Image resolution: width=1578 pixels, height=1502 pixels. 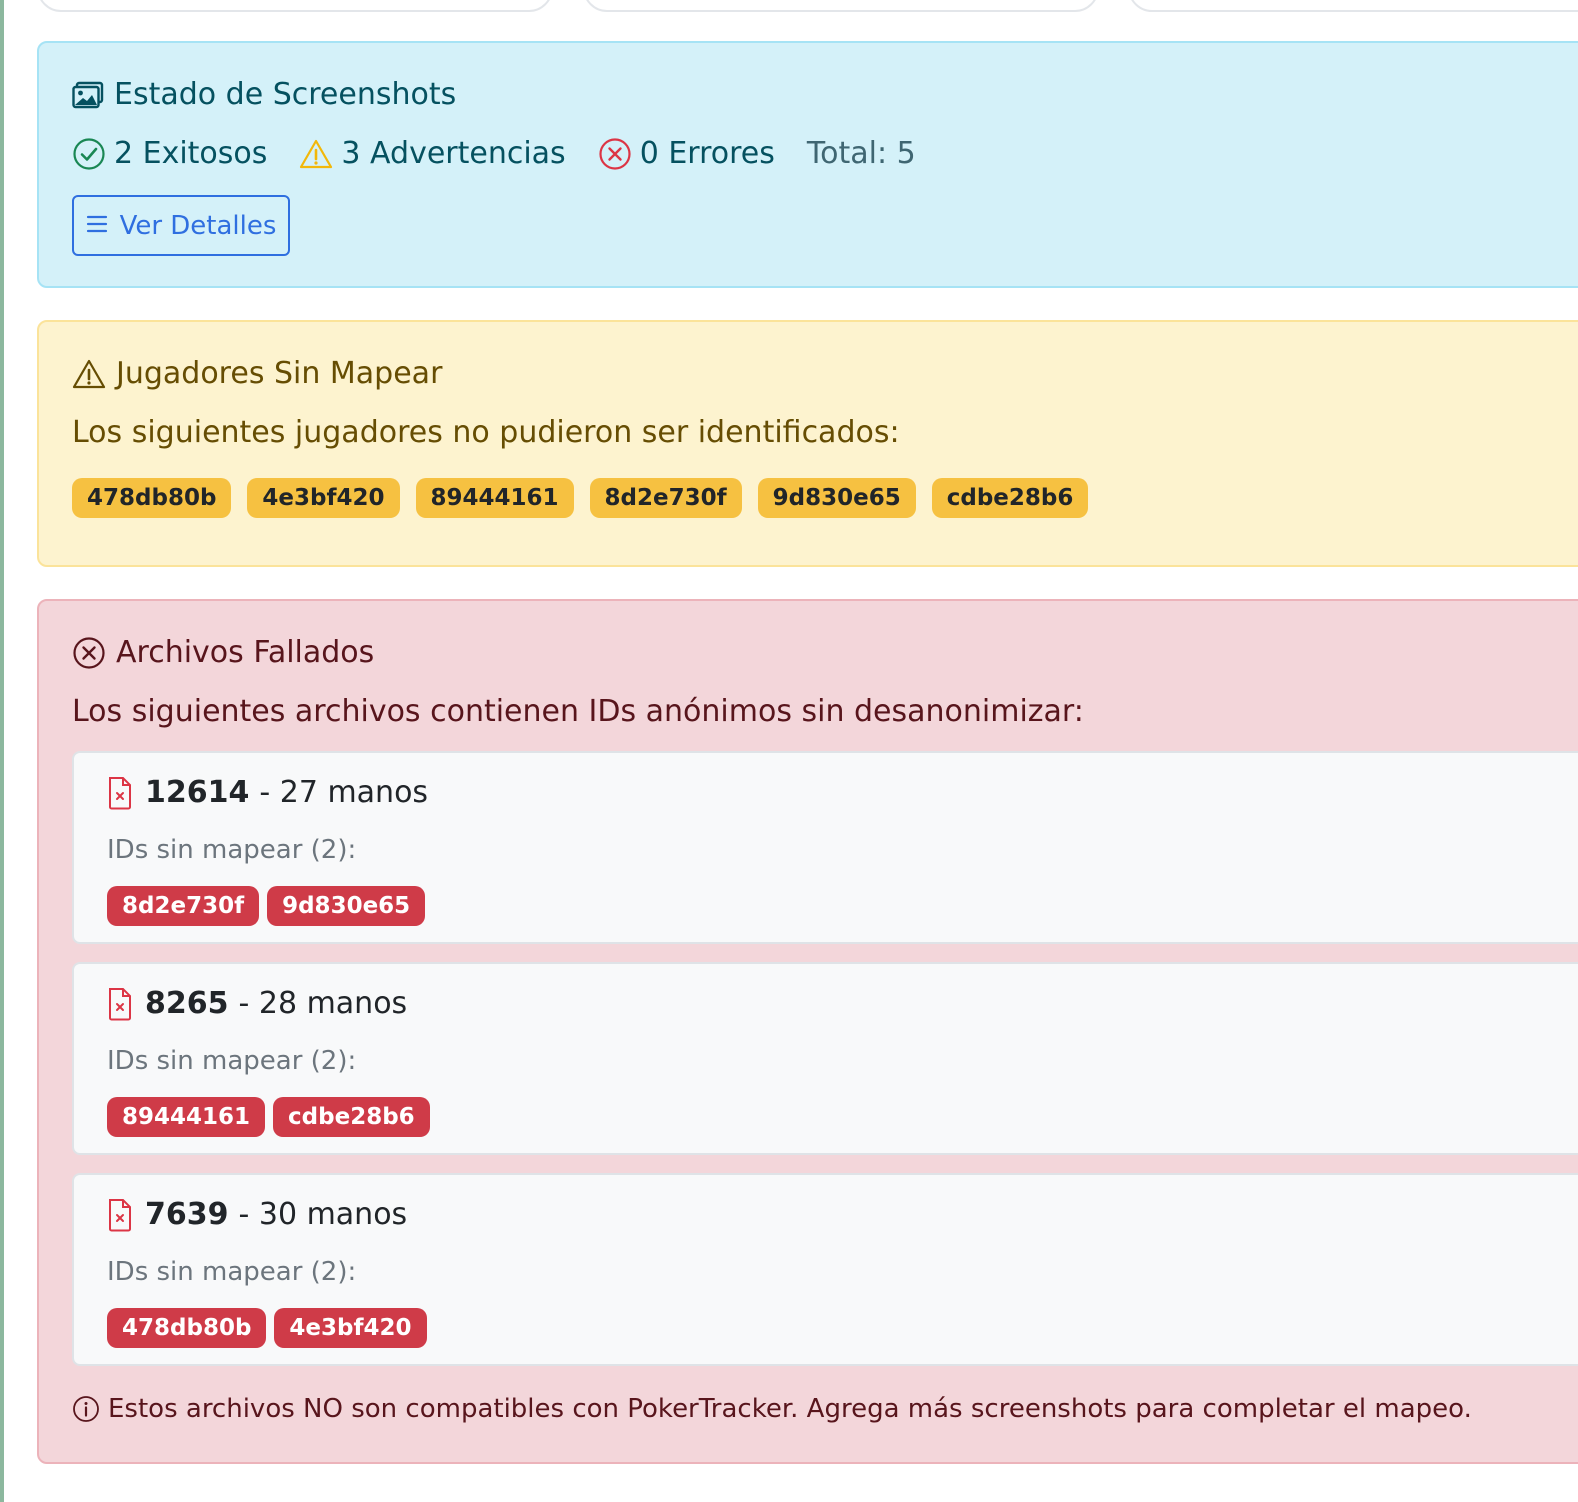 What do you see at coordinates (323, 1003) in the screenshot?
I see `file-hands: - 28 manos` at bounding box center [323, 1003].